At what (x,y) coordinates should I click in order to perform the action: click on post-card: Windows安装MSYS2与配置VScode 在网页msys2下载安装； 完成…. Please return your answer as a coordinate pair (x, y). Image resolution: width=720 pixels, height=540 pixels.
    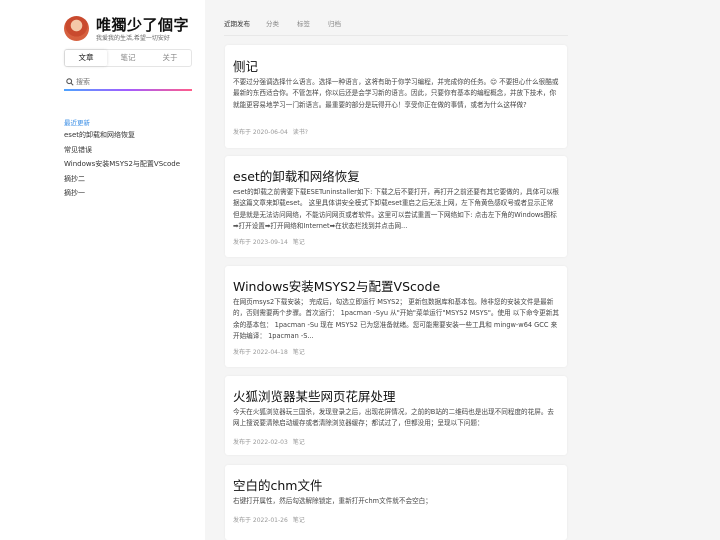
    Looking at the image, I should click on (396, 316).